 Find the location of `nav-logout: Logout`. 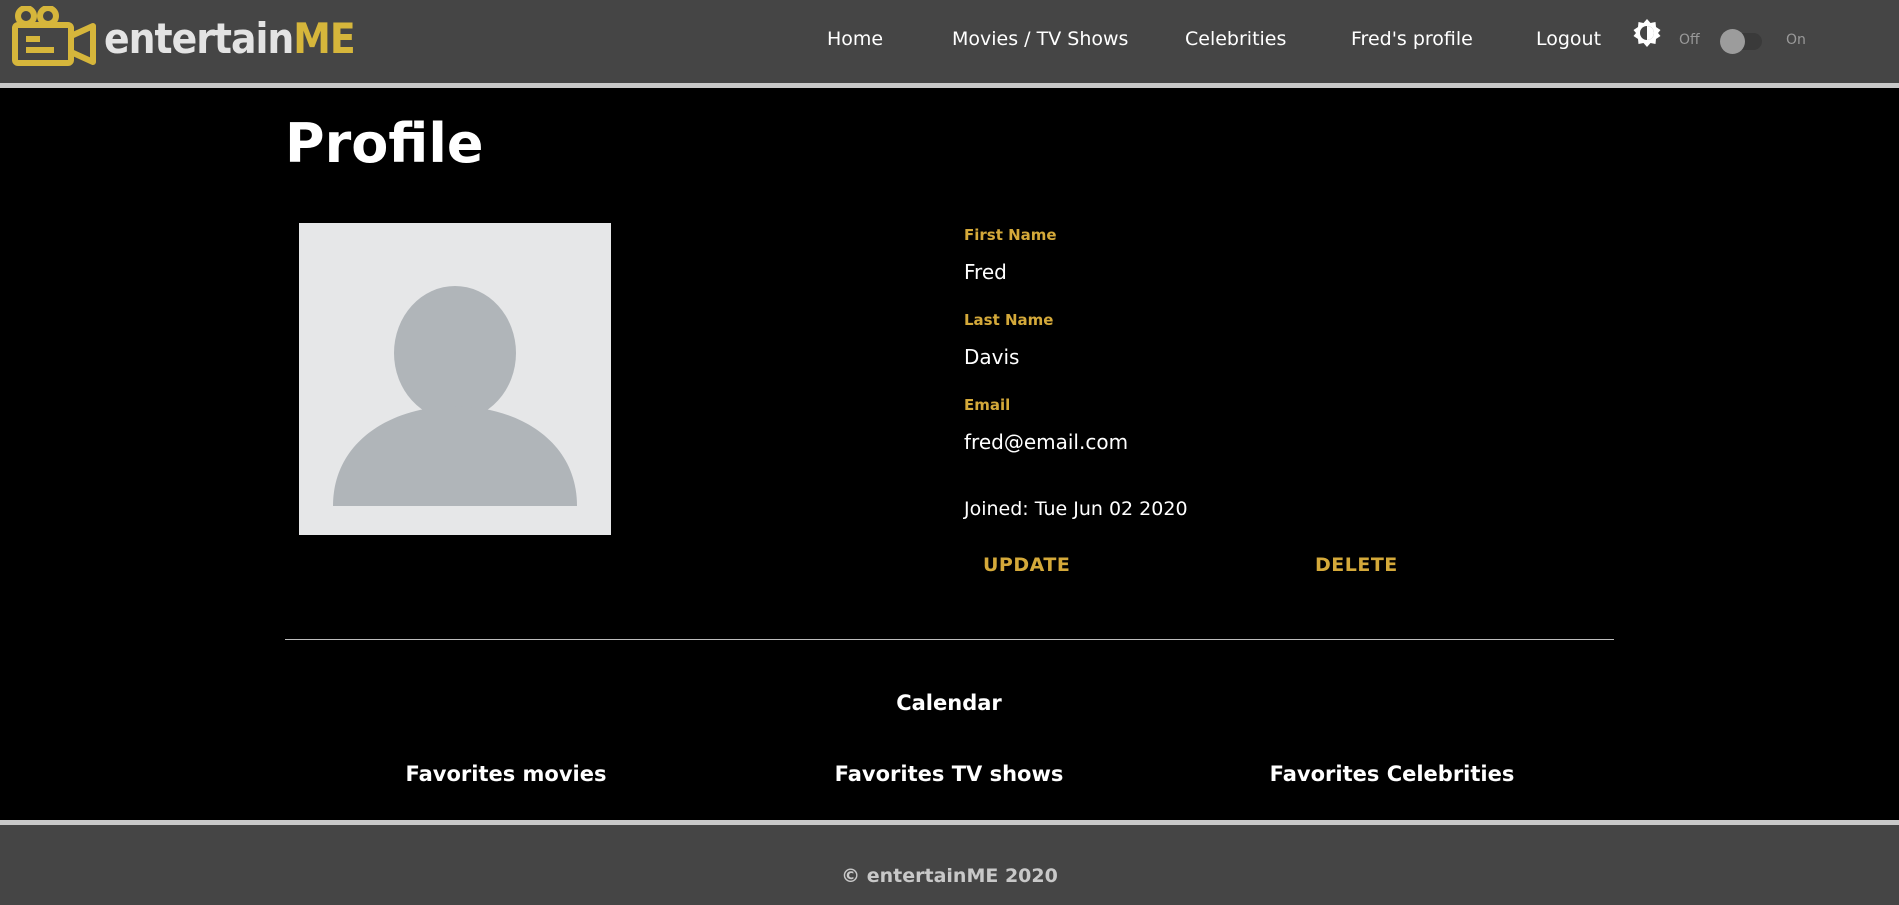

nav-logout: Logout is located at coordinates (1568, 39).